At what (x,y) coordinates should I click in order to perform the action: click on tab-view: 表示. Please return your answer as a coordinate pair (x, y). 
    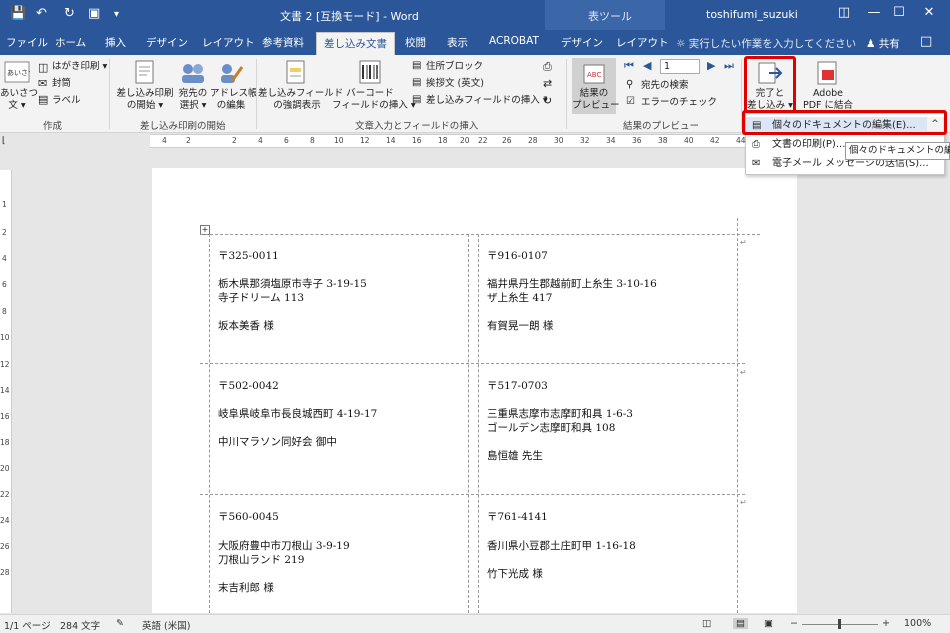
    Looking at the image, I should click on (457, 42).